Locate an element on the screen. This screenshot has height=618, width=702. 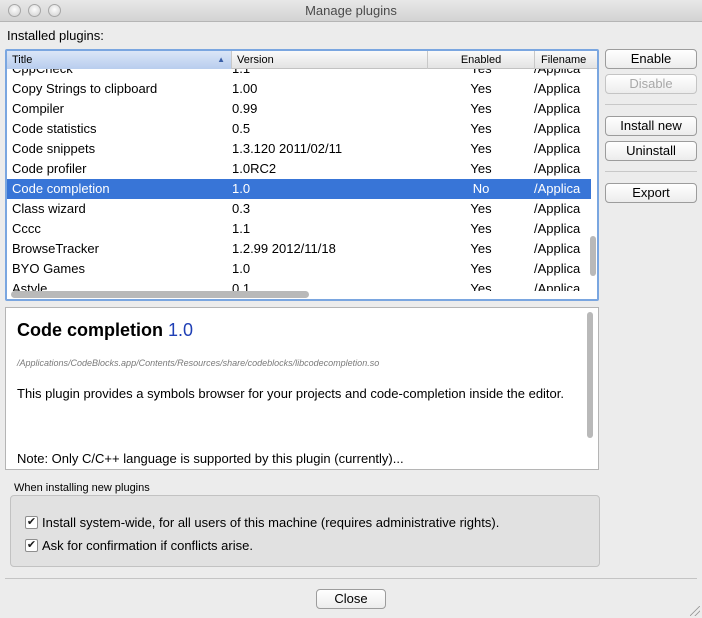
cell-version: 0.3 is located at coordinates (241, 208).